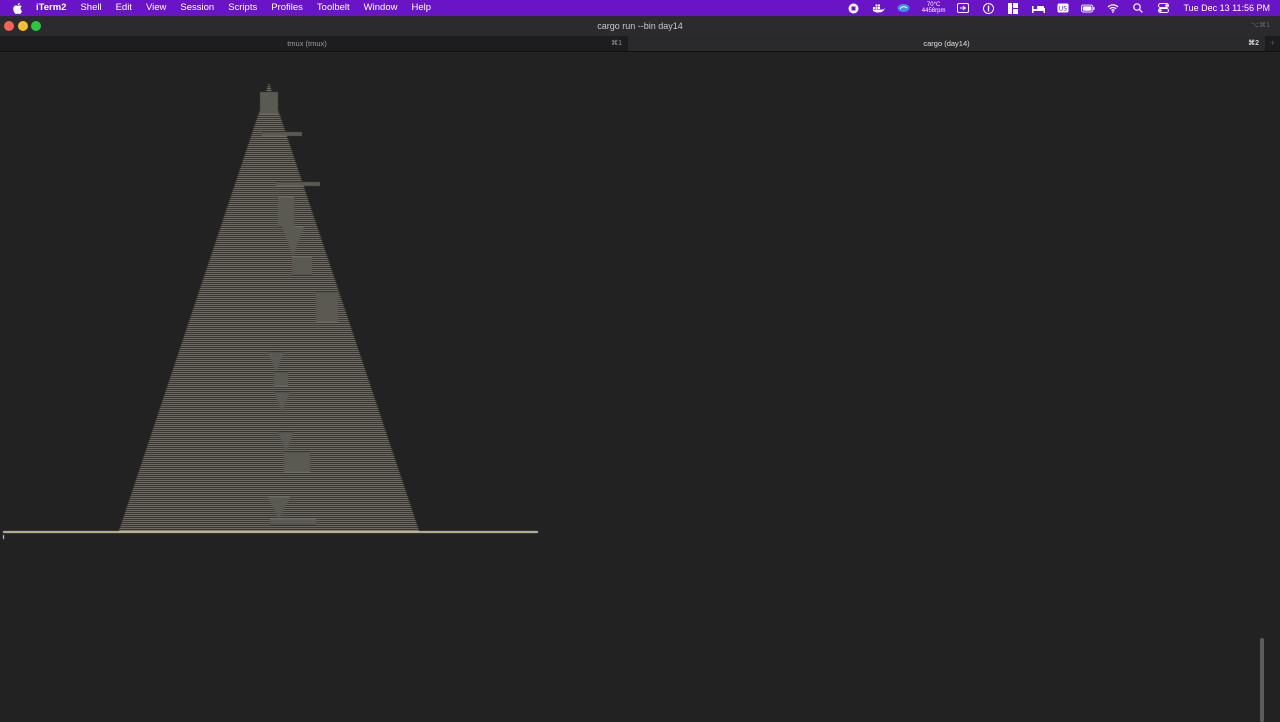 This screenshot has height=722, width=1280. What do you see at coordinates (1088, 8) in the screenshot?
I see `battery-icon` at bounding box center [1088, 8].